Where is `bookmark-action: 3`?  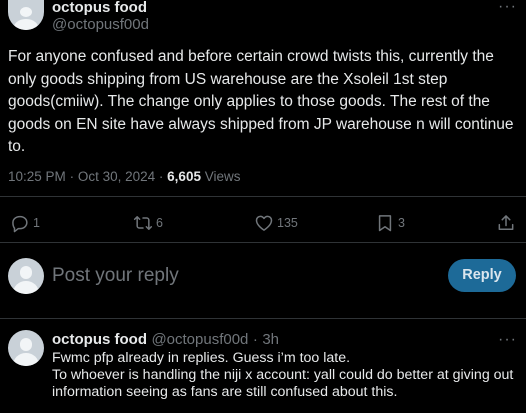 bookmark-action: 3 is located at coordinates (390, 223).